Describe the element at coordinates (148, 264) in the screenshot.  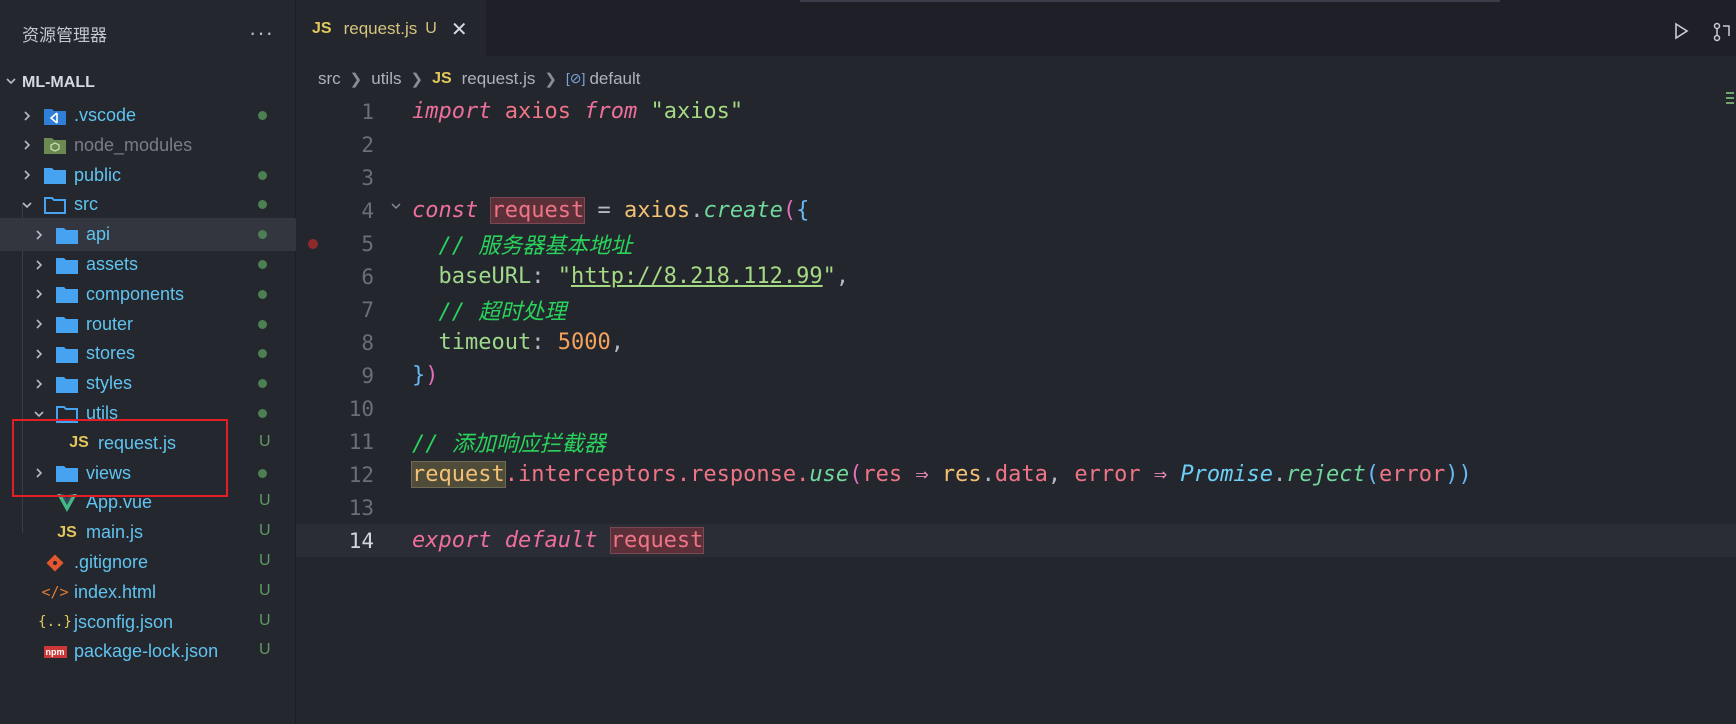
I see `tree-item-assets: assets` at that location.